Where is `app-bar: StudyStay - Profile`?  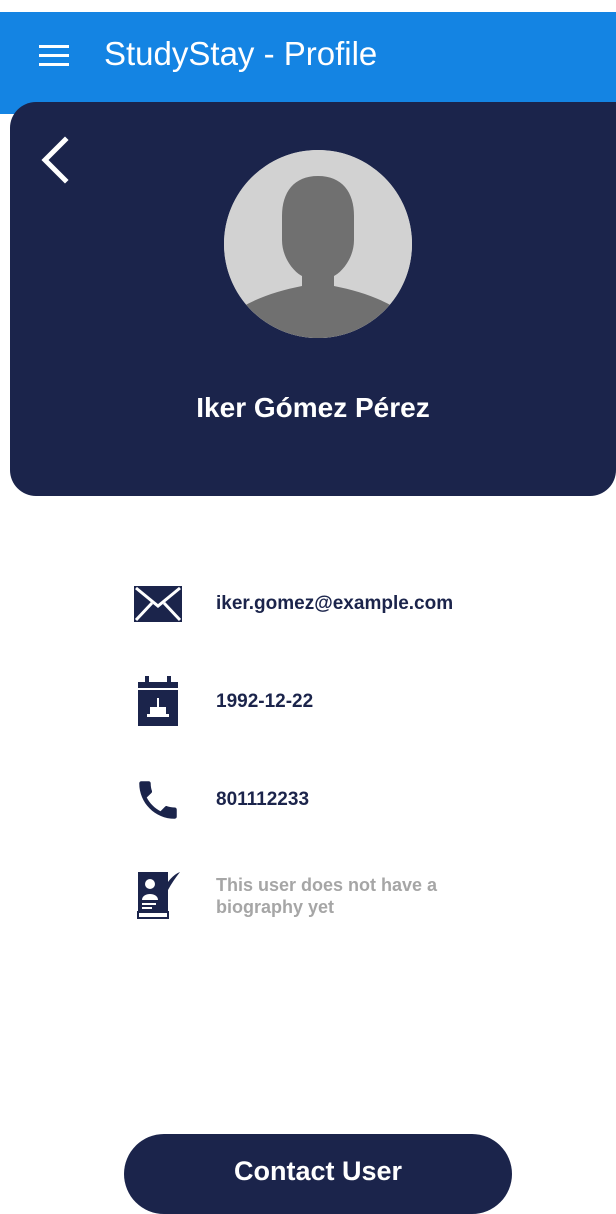 app-bar: StudyStay - Profile is located at coordinates (308, 63).